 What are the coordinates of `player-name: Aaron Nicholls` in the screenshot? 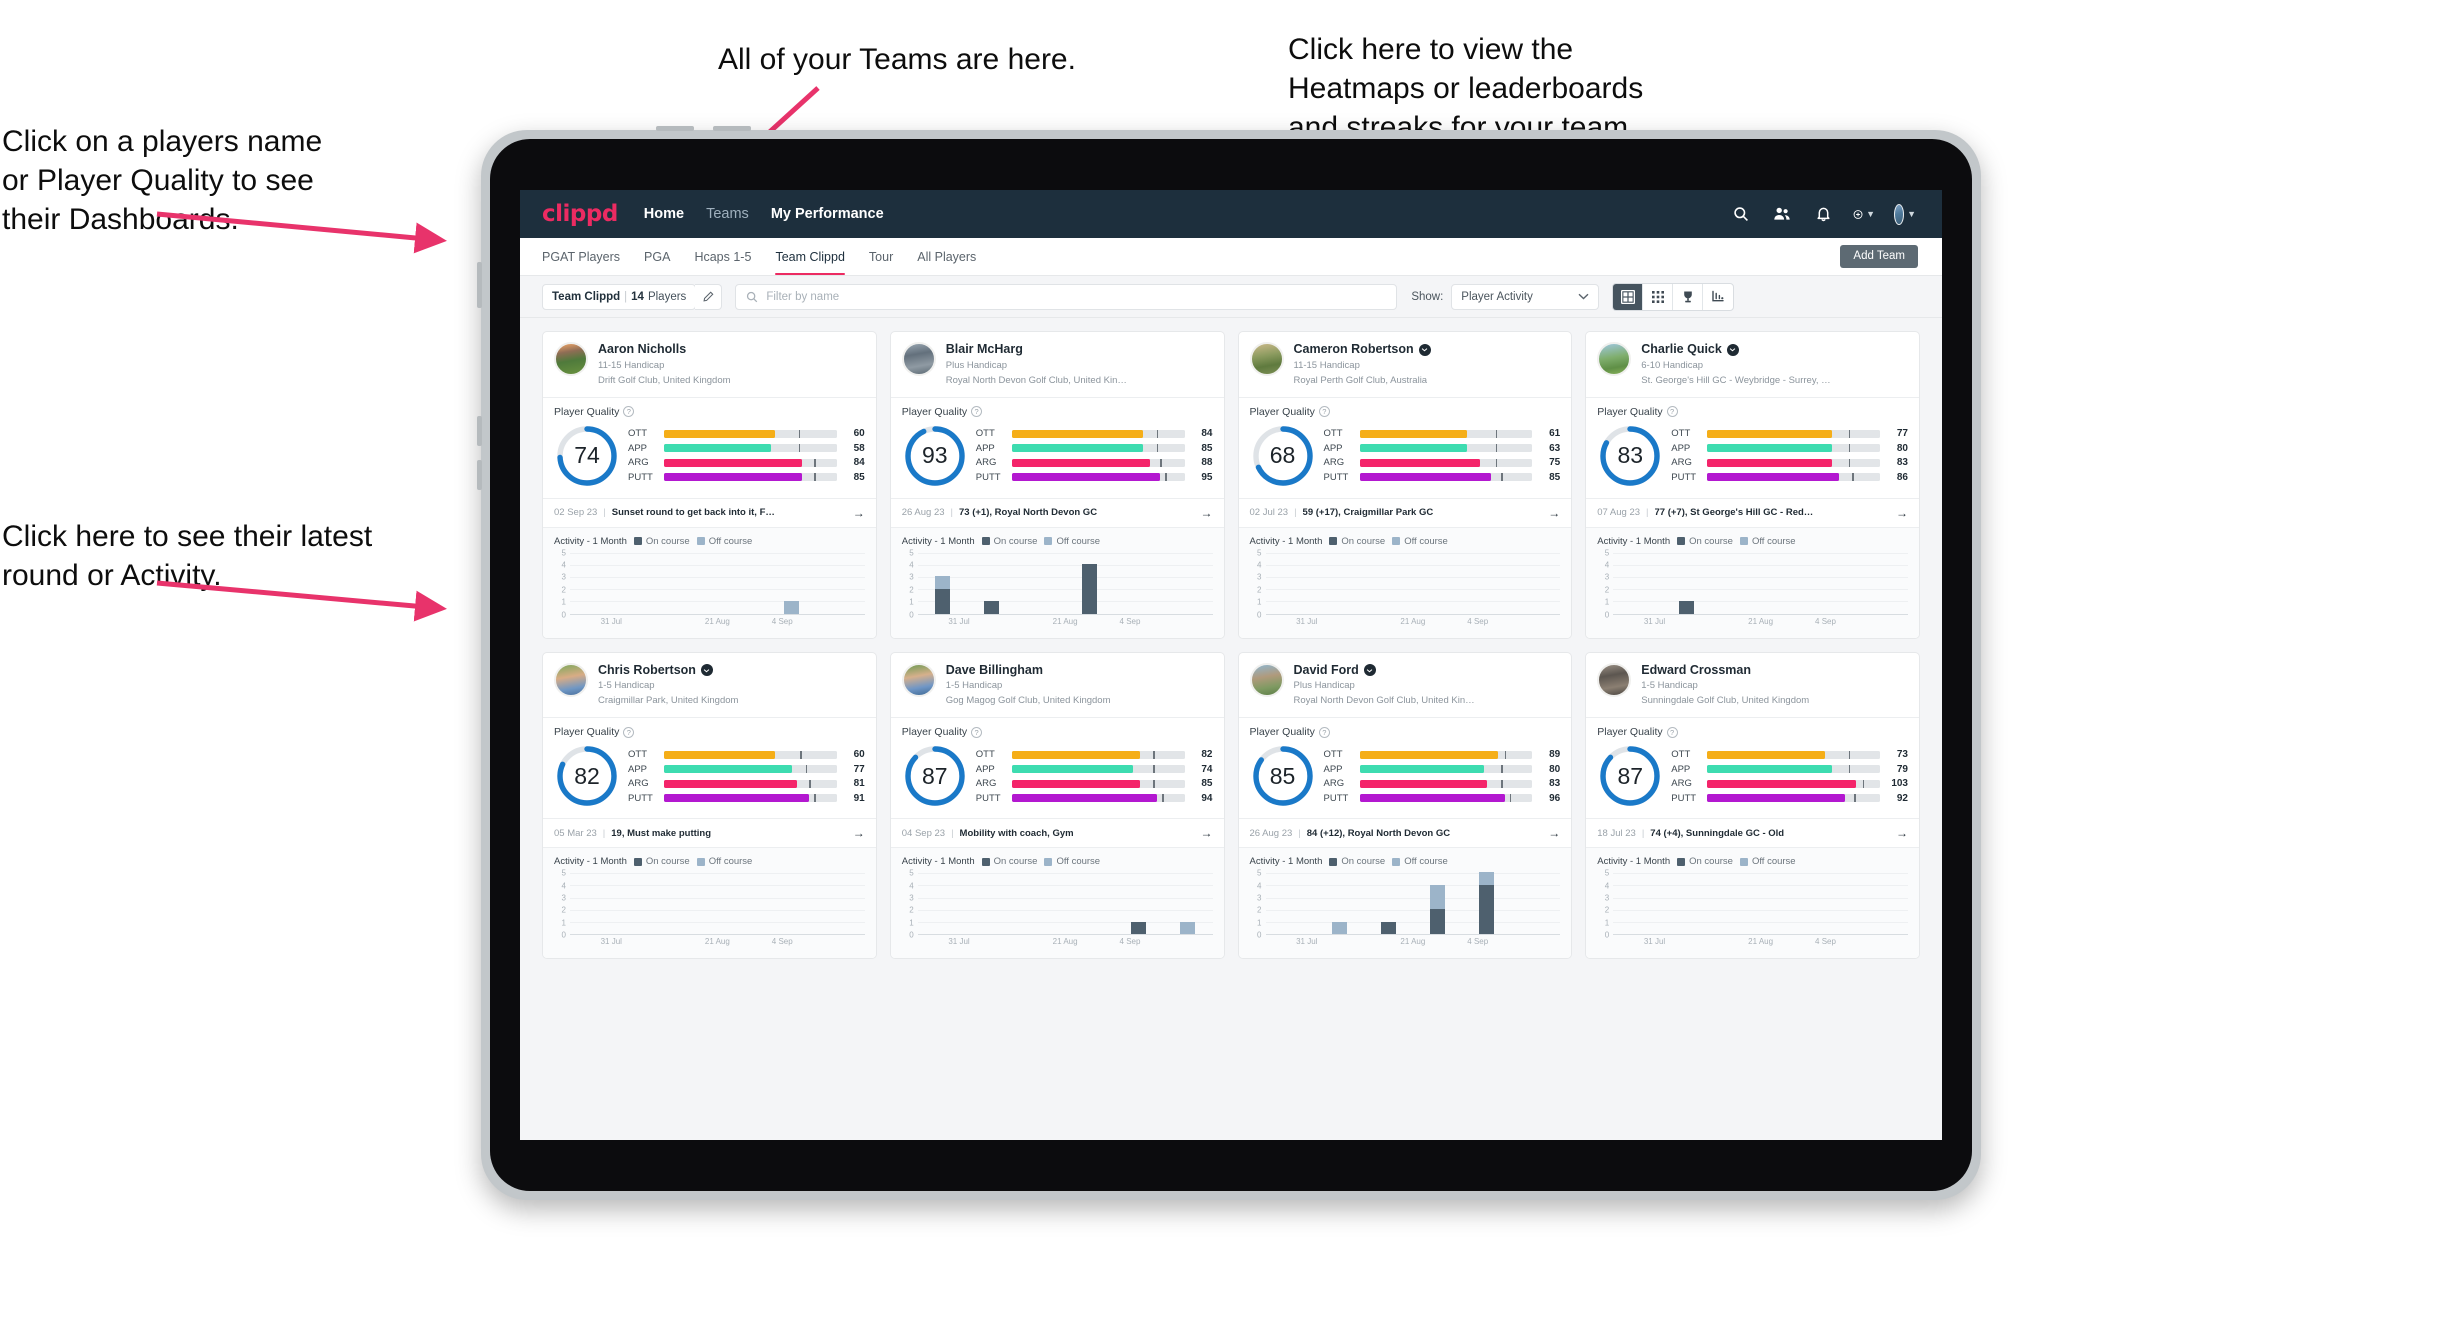 It's located at (664, 349).